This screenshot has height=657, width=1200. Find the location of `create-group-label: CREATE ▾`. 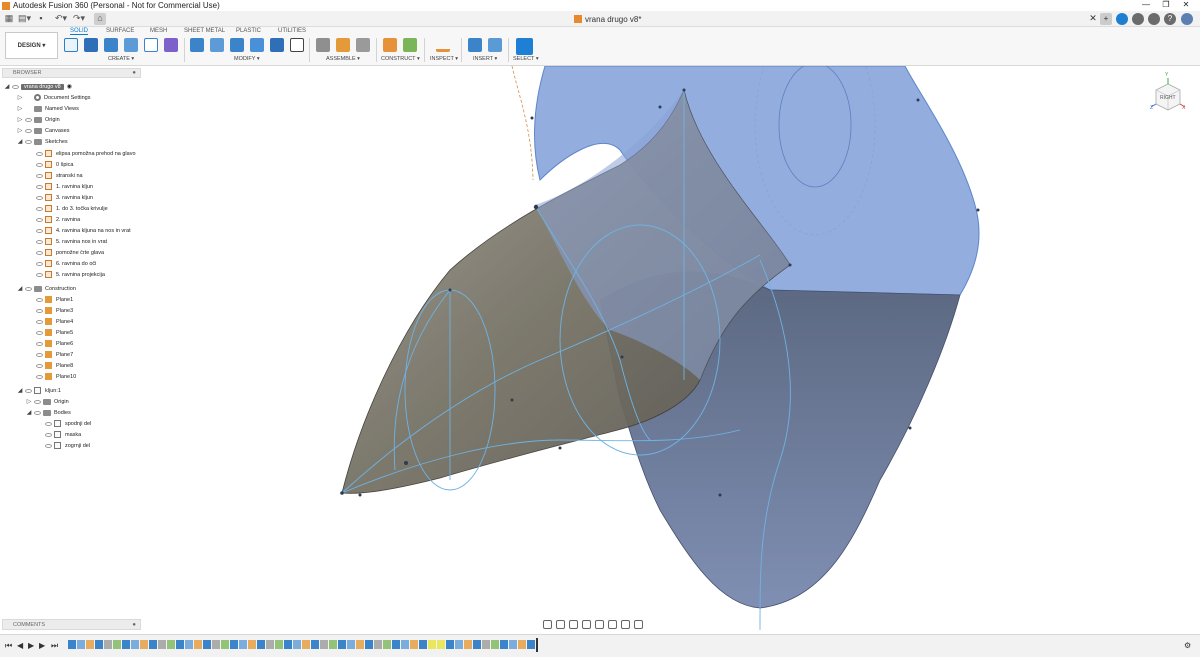

create-group-label: CREATE ▾ is located at coordinates (121, 59).